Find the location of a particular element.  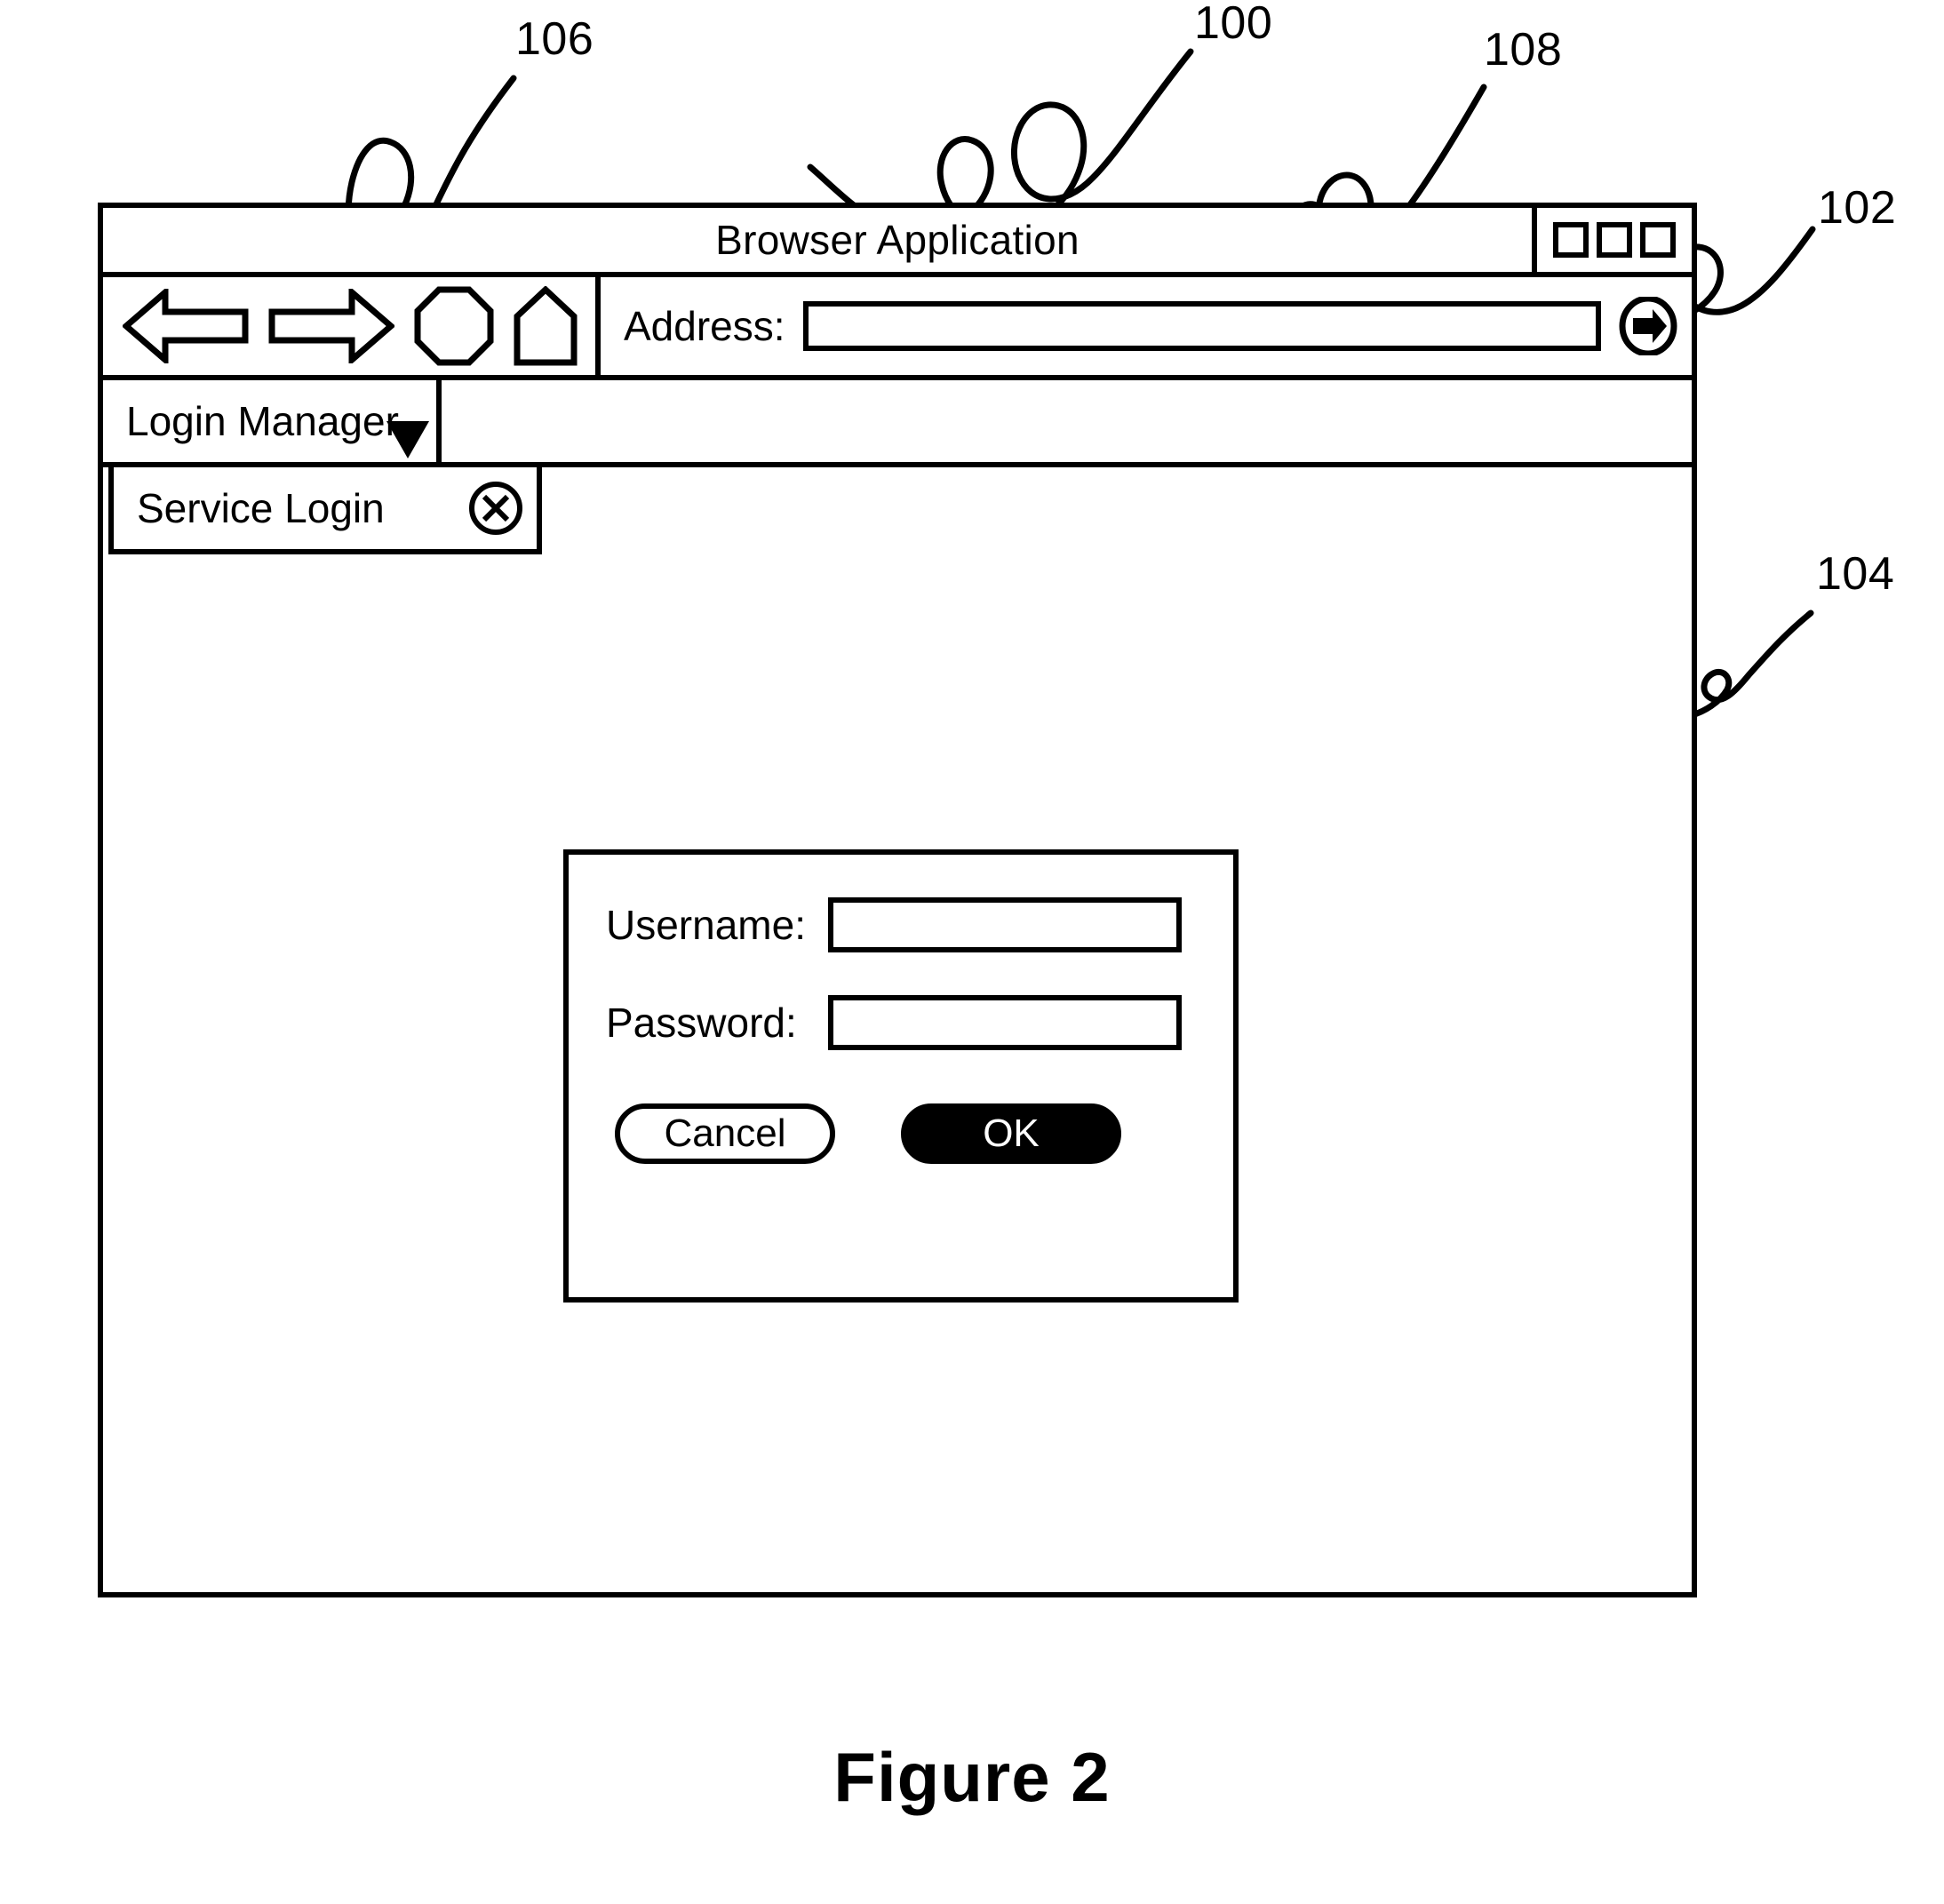

browser-toolbar: Address: is located at coordinates (897, 328).